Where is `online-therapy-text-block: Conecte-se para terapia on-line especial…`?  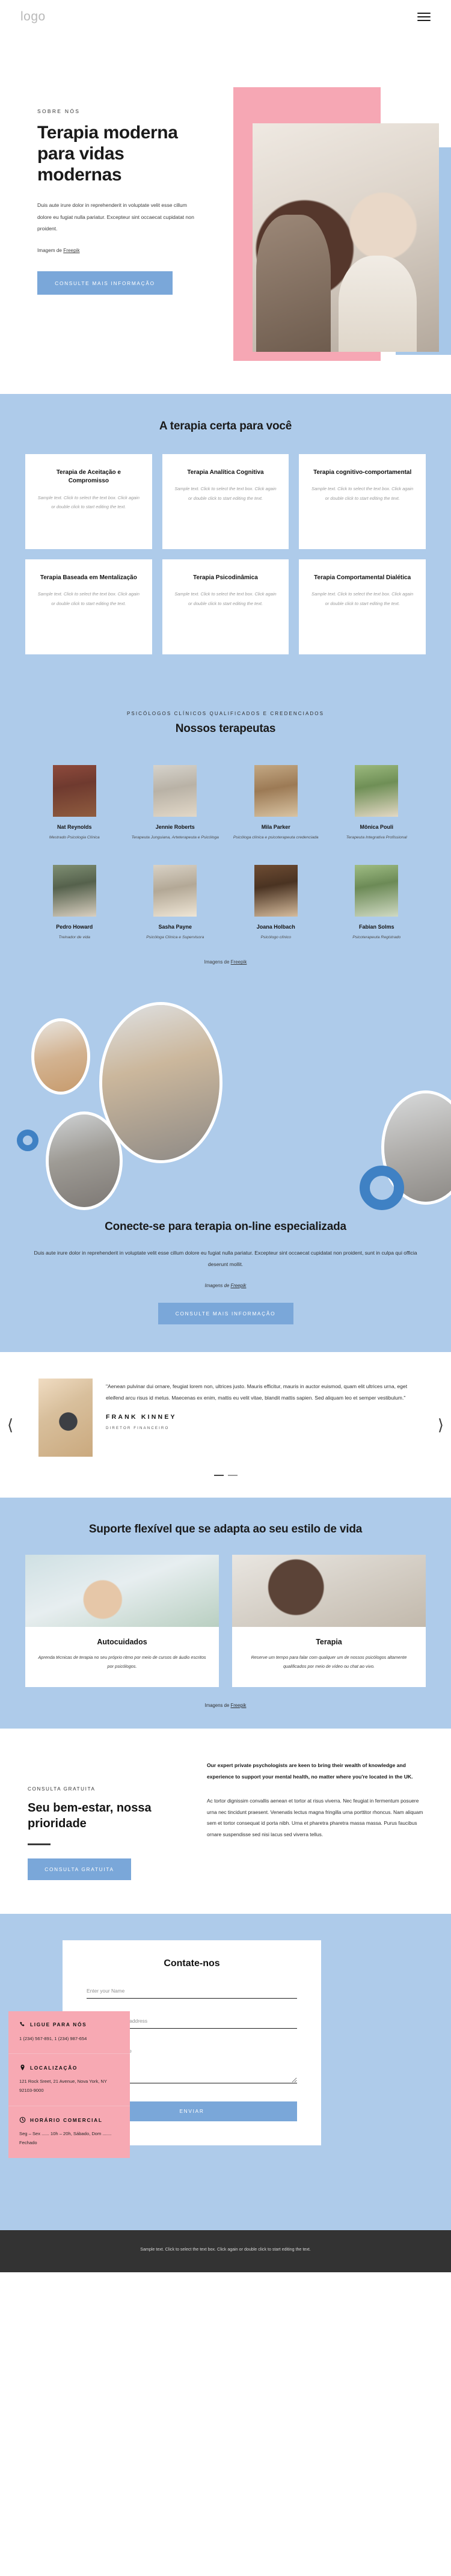
online-therapy-text-block: Conecte-se para terapia on-line especial… is located at coordinates (226, 1272).